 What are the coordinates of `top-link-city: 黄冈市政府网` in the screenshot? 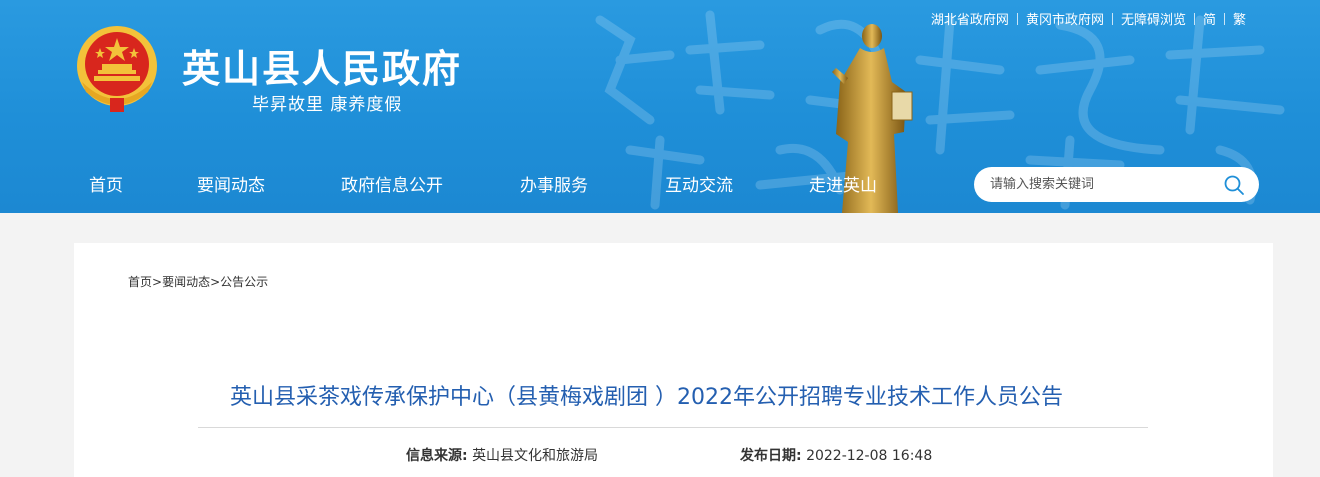 It's located at (1065, 18).